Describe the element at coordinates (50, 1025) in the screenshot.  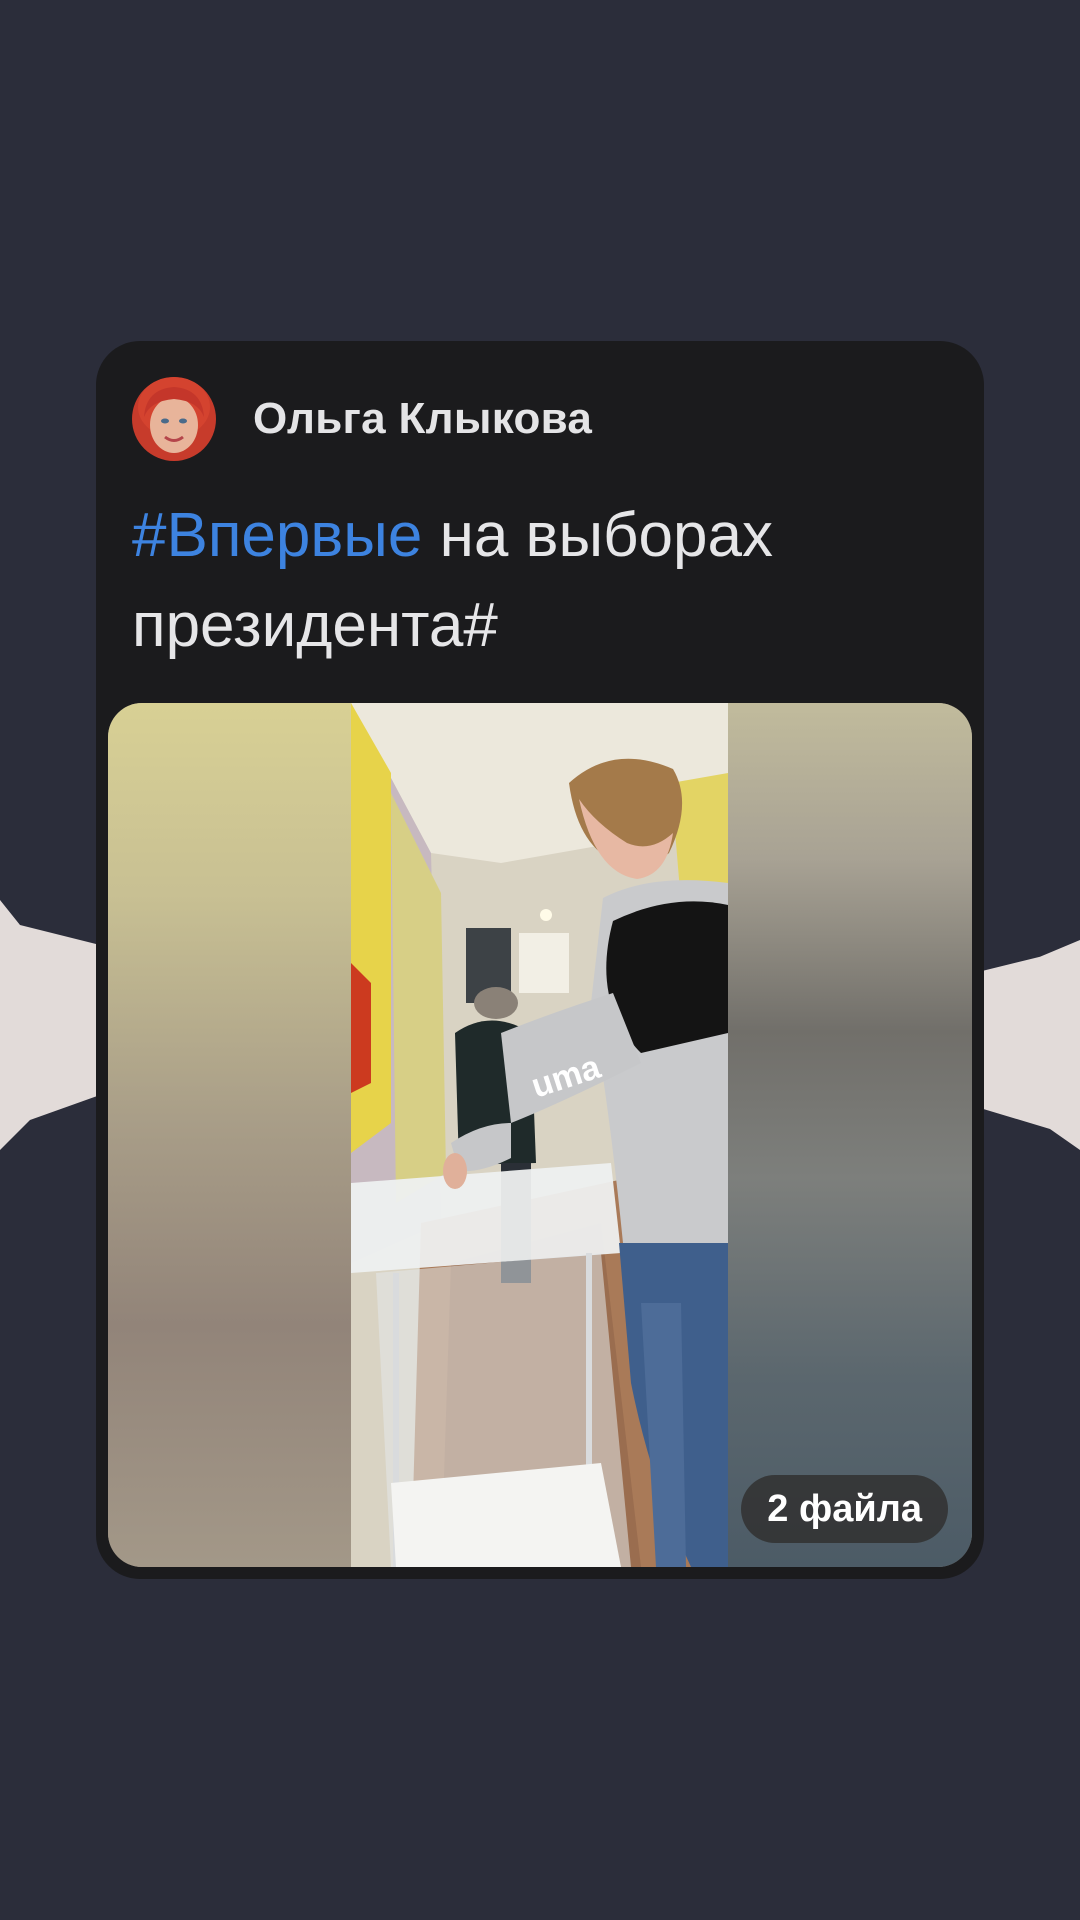
I see `background-shape-left` at that location.